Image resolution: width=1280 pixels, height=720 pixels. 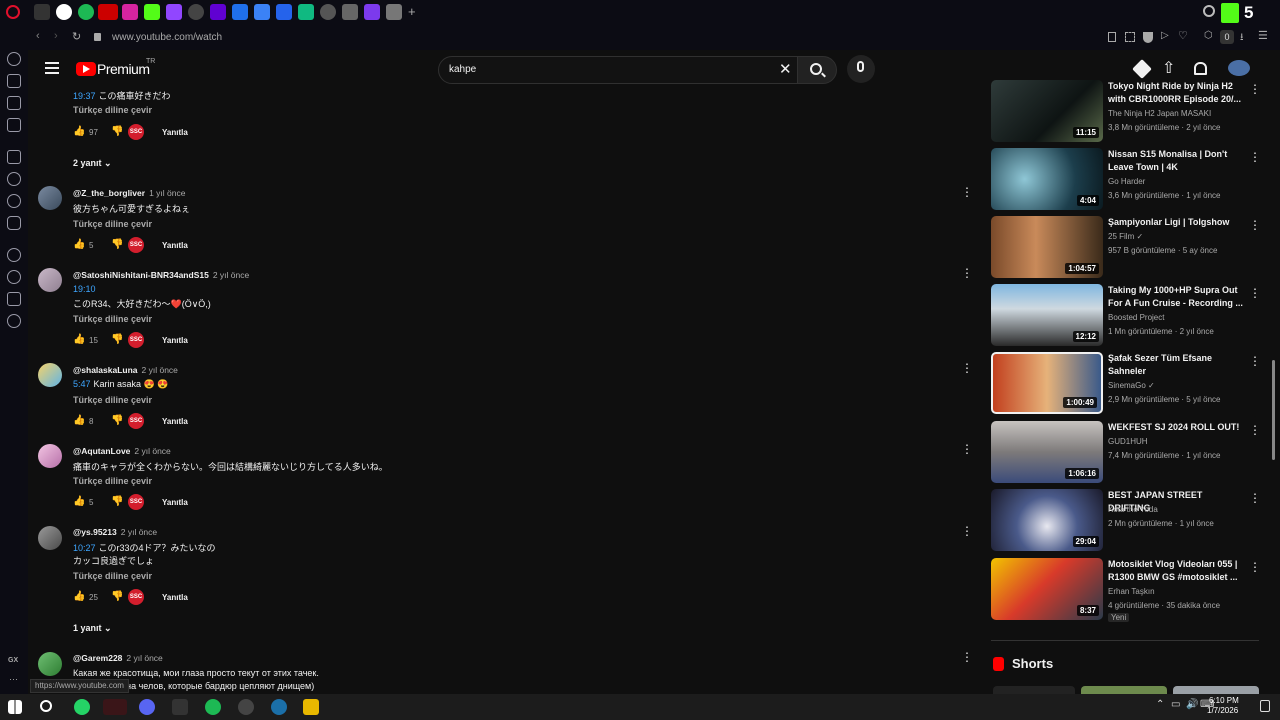 I want to click on voice-search-button, so click(x=861, y=69).